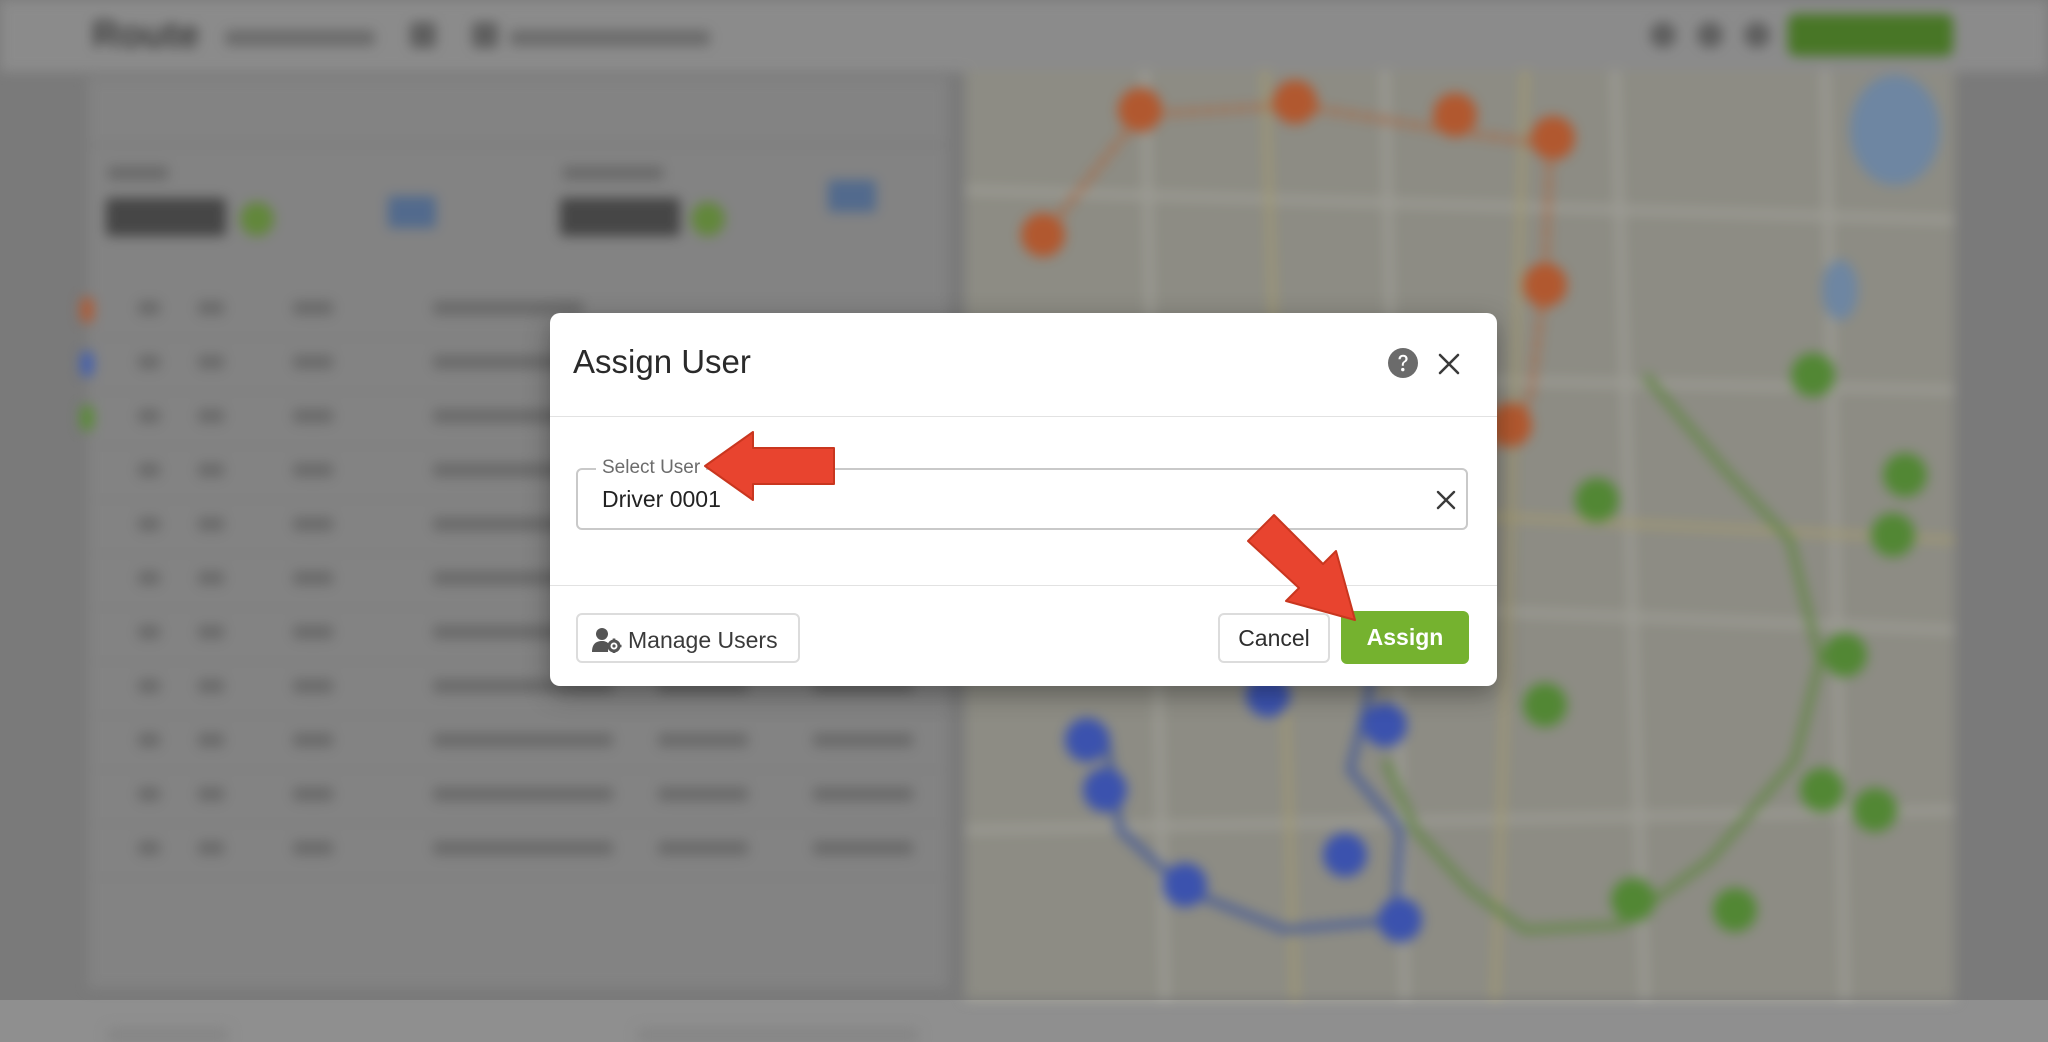  Describe the element at coordinates (1403, 363) in the screenshot. I see `help-circle-icon` at that location.